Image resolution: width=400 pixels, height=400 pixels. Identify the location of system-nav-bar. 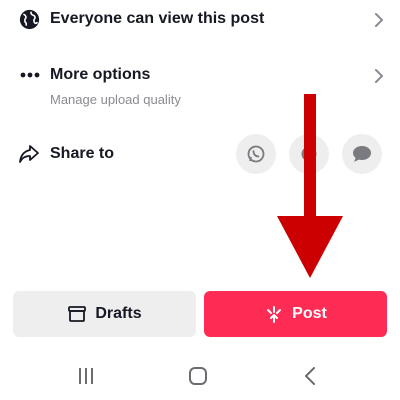
(200, 374).